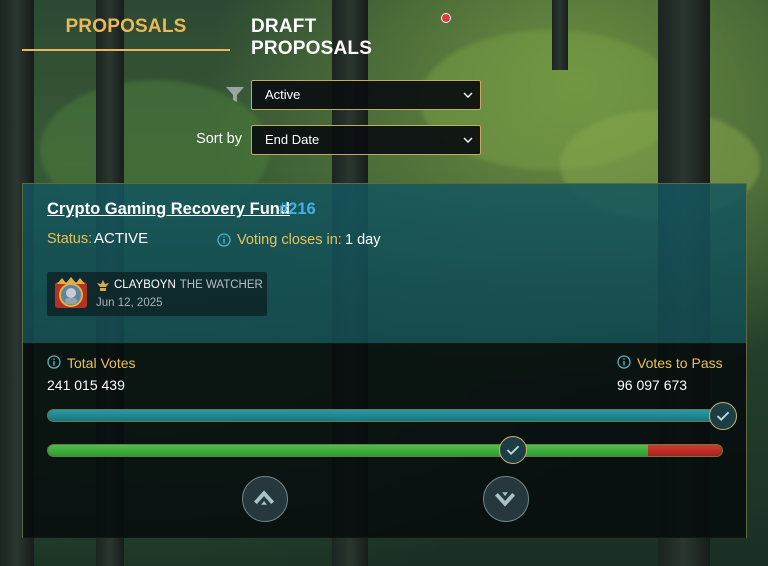 This screenshot has width=768, height=566. What do you see at coordinates (235, 94) in the screenshot?
I see `funnel-icon` at bounding box center [235, 94].